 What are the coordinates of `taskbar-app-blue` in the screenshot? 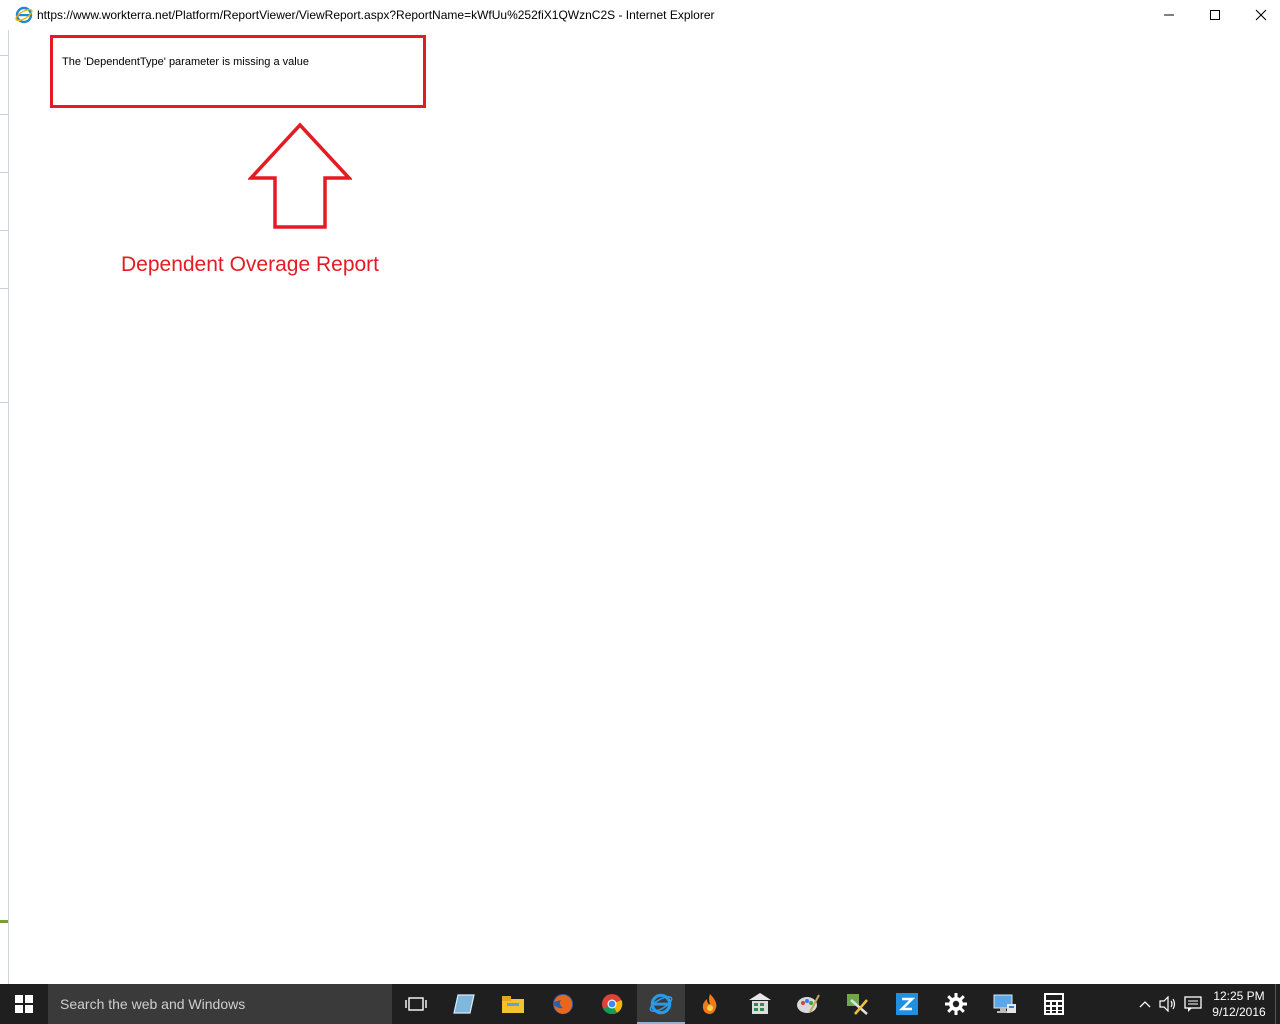 It's located at (464, 1004).